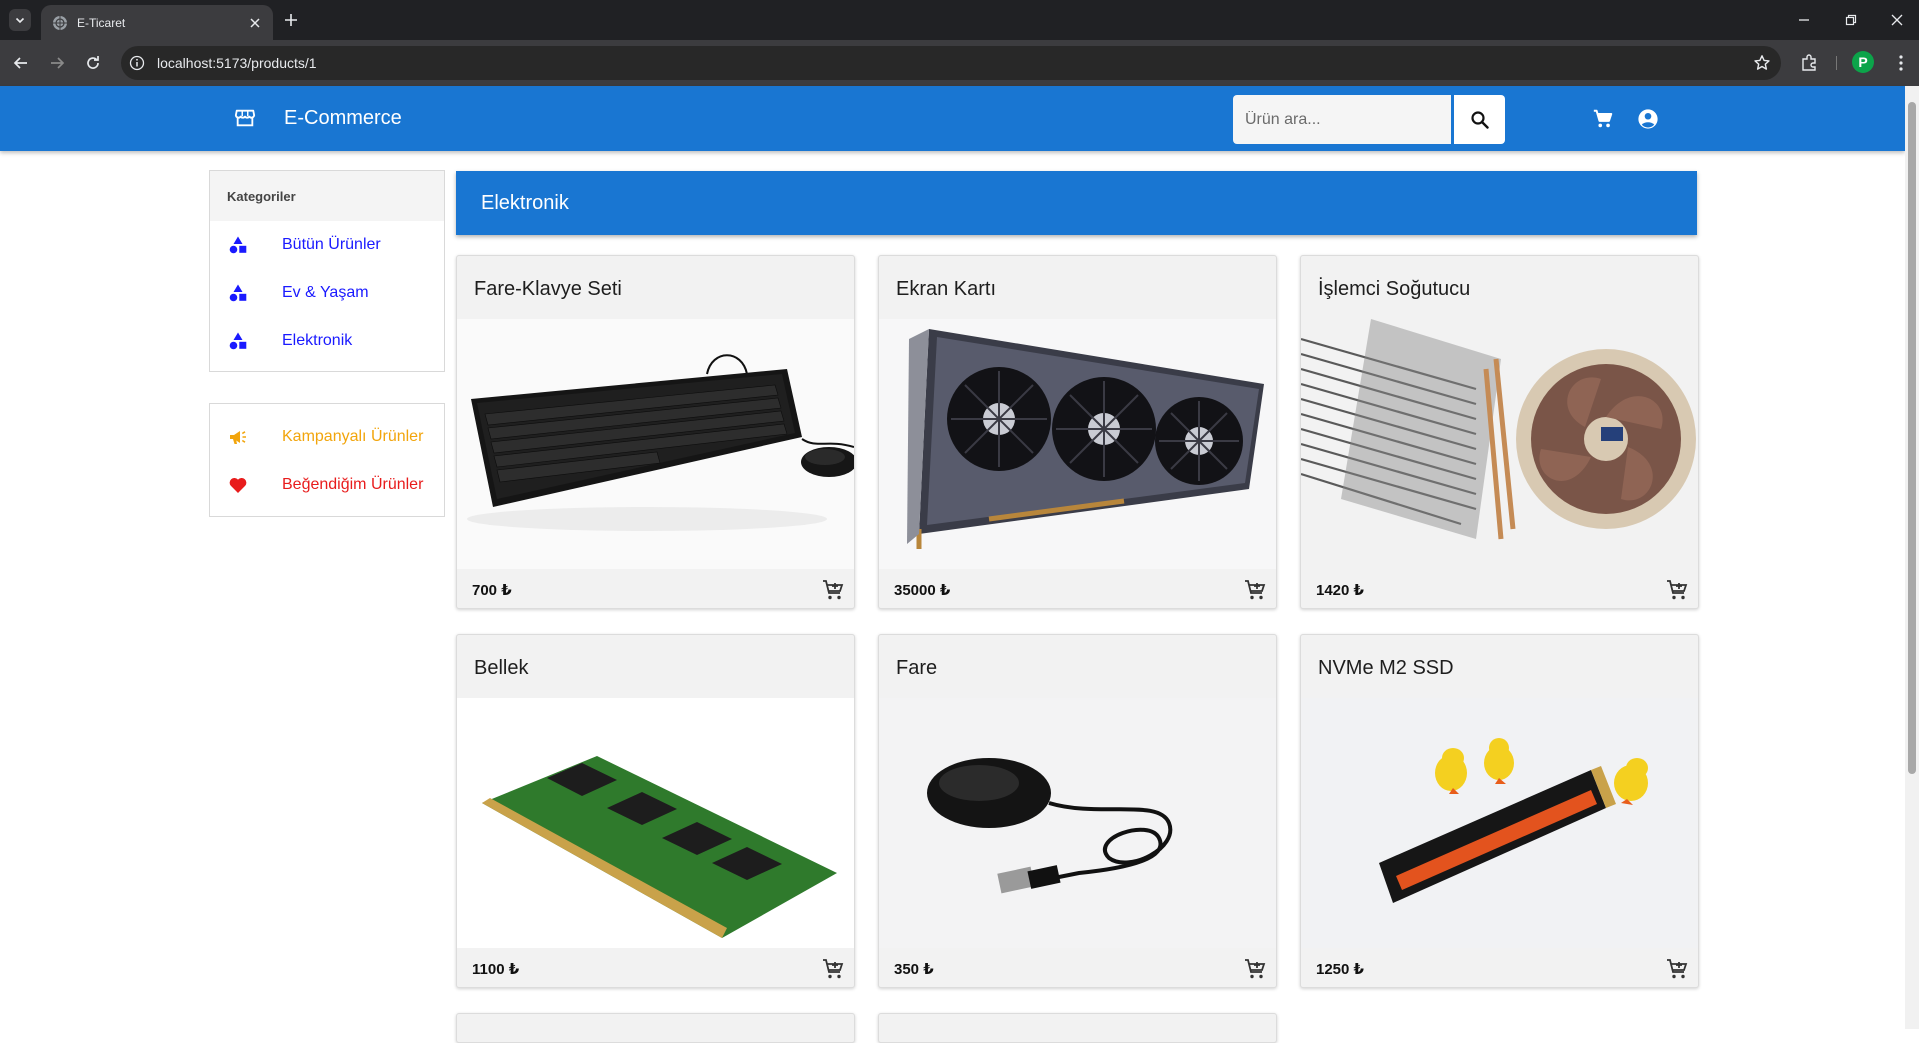 Image resolution: width=1919 pixels, height=1043 pixels. Describe the element at coordinates (1762, 63) in the screenshot. I see `bookmark-star-icon` at that location.